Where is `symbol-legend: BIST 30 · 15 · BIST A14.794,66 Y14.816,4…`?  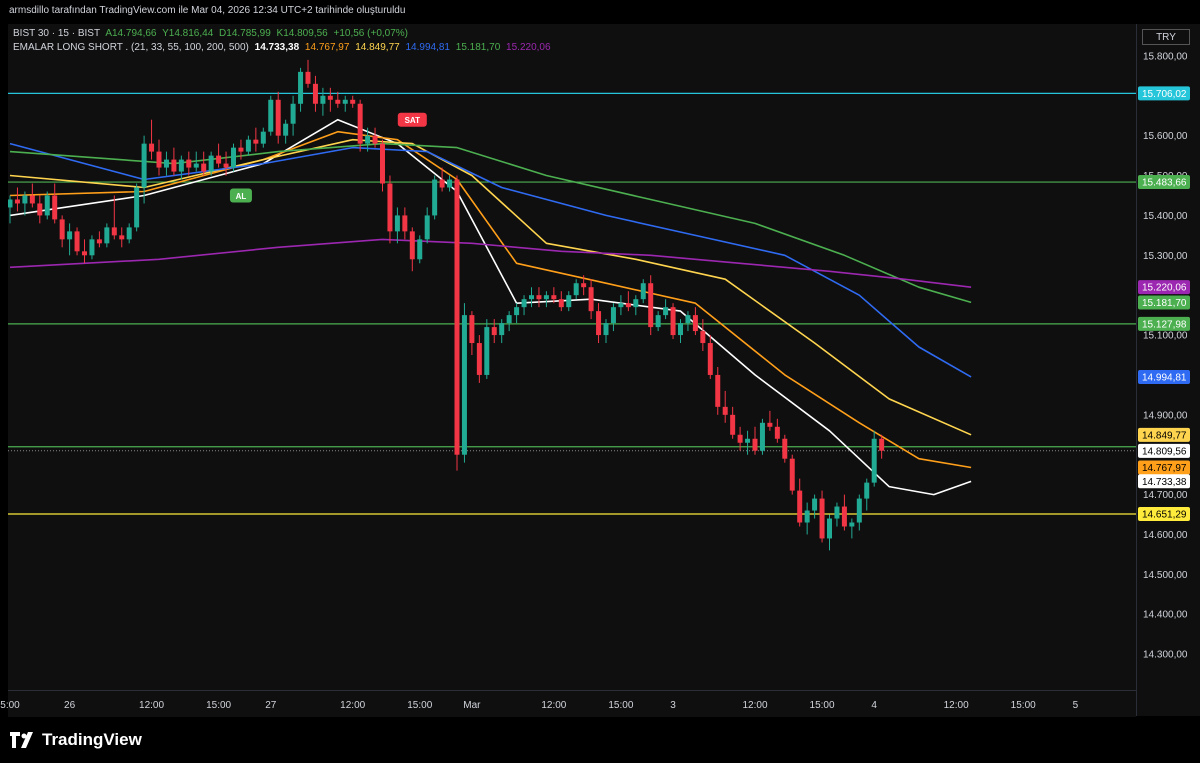 symbol-legend: BIST 30 · 15 · BIST A14.794,66 Y14.816,4… is located at coordinates (212, 33).